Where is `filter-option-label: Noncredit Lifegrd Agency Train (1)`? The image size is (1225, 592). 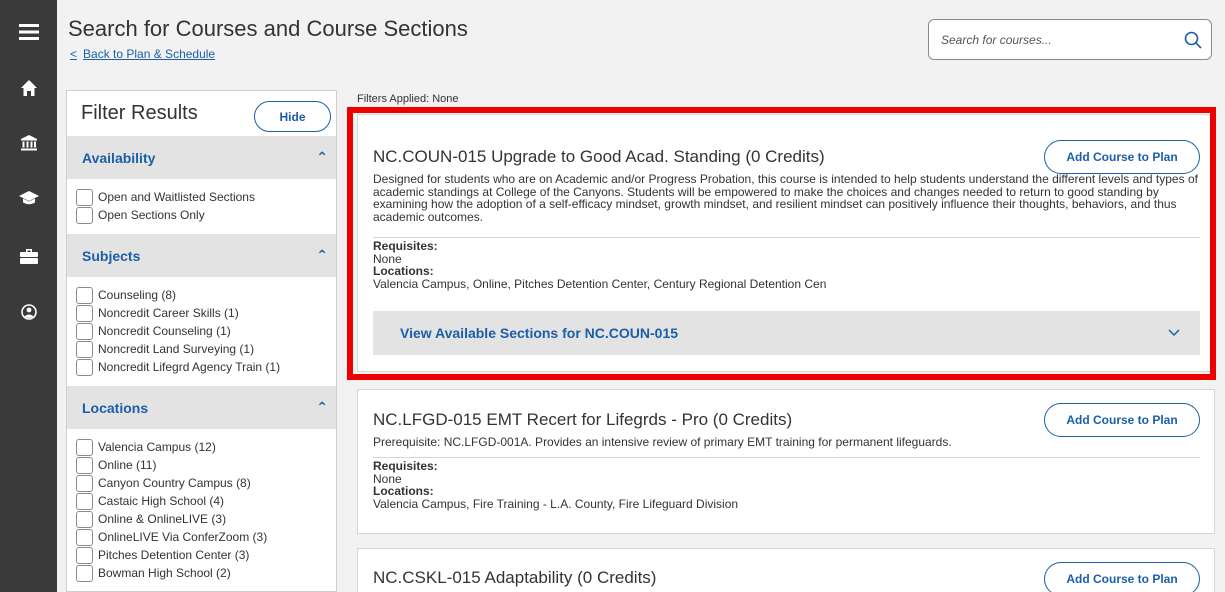
filter-option-label: Noncredit Lifegrd Agency Train (1) is located at coordinates (189, 367).